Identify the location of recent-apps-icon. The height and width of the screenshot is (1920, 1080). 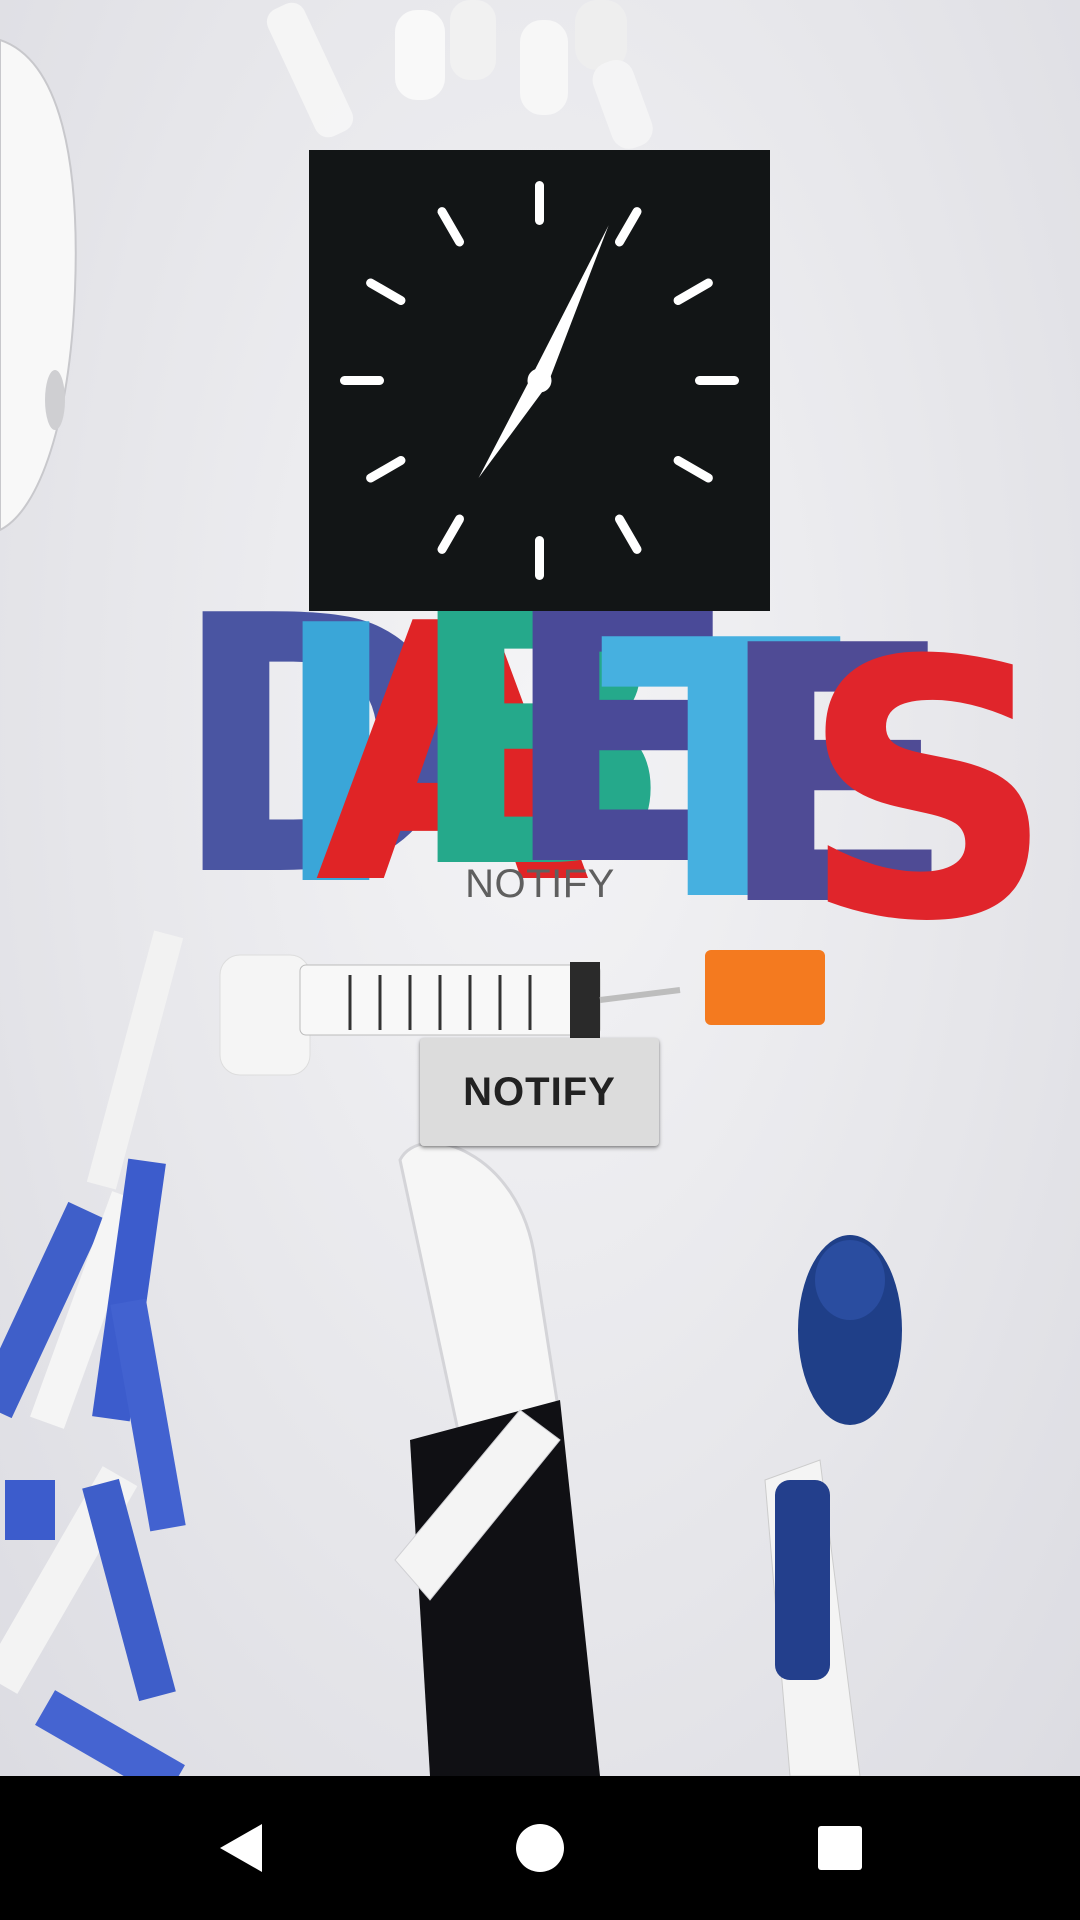
(840, 1848).